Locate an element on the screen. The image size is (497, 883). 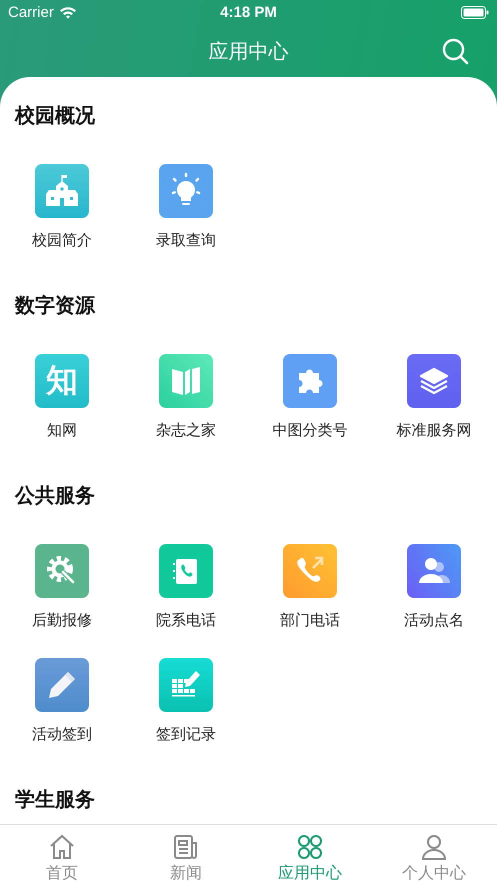
puzzle-icon is located at coordinates (310, 381).